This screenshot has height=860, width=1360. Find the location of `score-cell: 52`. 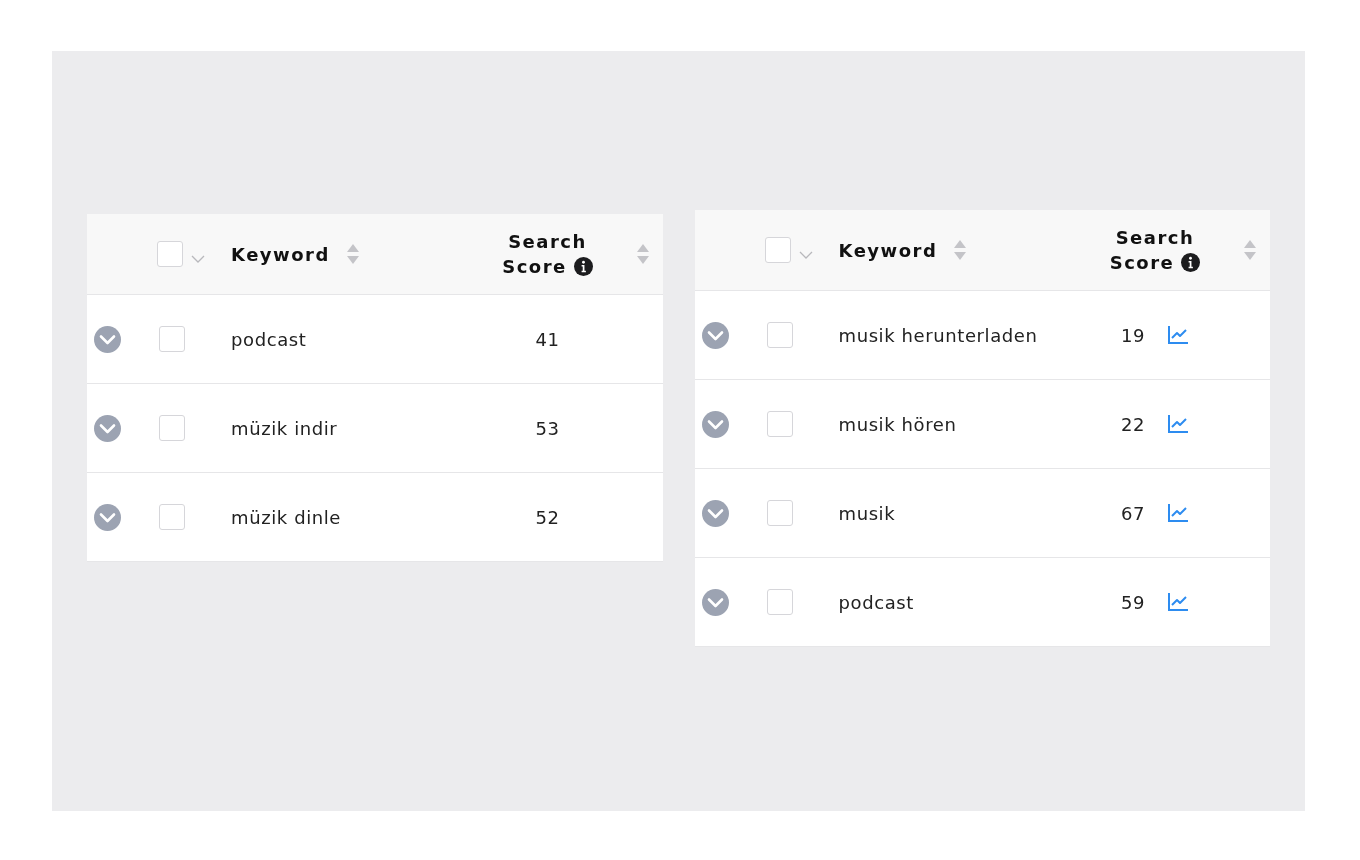

score-cell: 52 is located at coordinates (547, 517).